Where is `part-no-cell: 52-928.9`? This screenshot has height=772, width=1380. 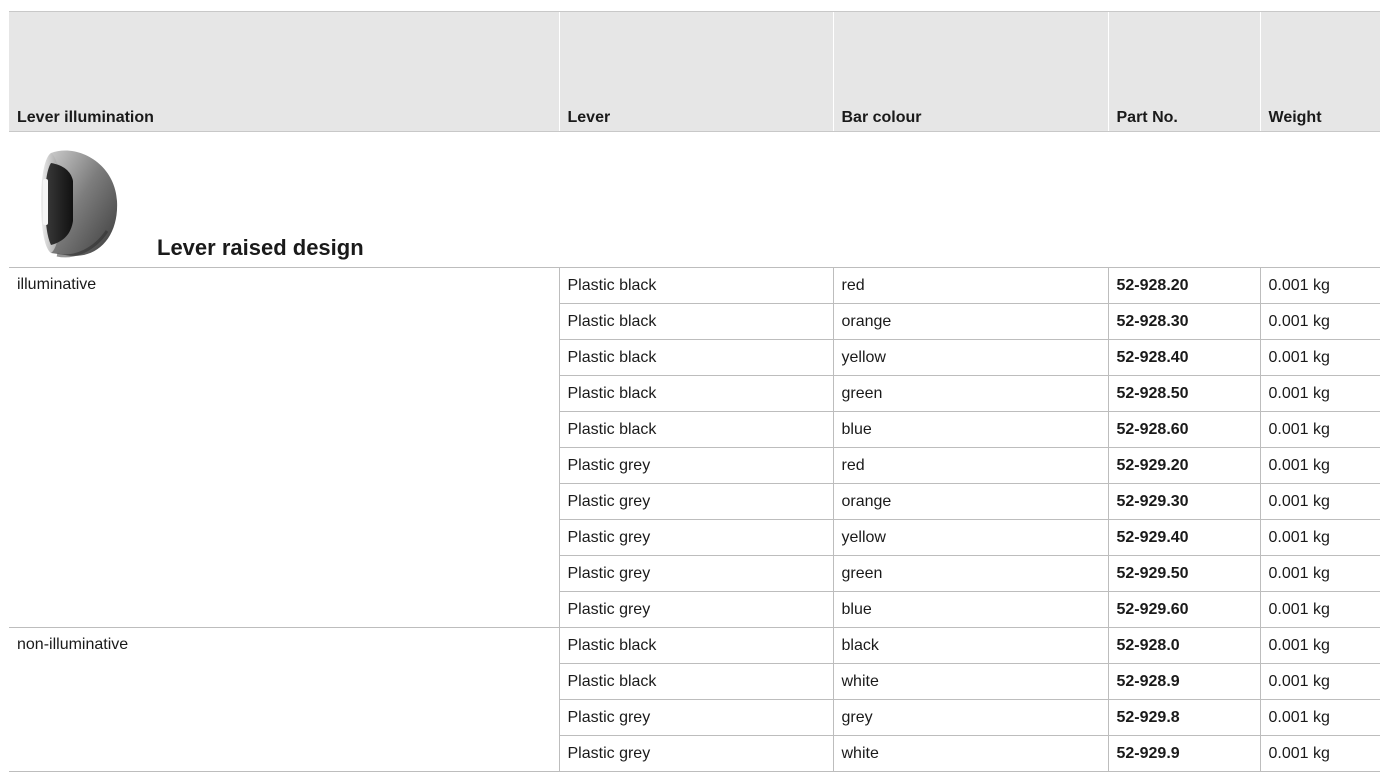
part-no-cell: 52-928.9 is located at coordinates (1183, 681).